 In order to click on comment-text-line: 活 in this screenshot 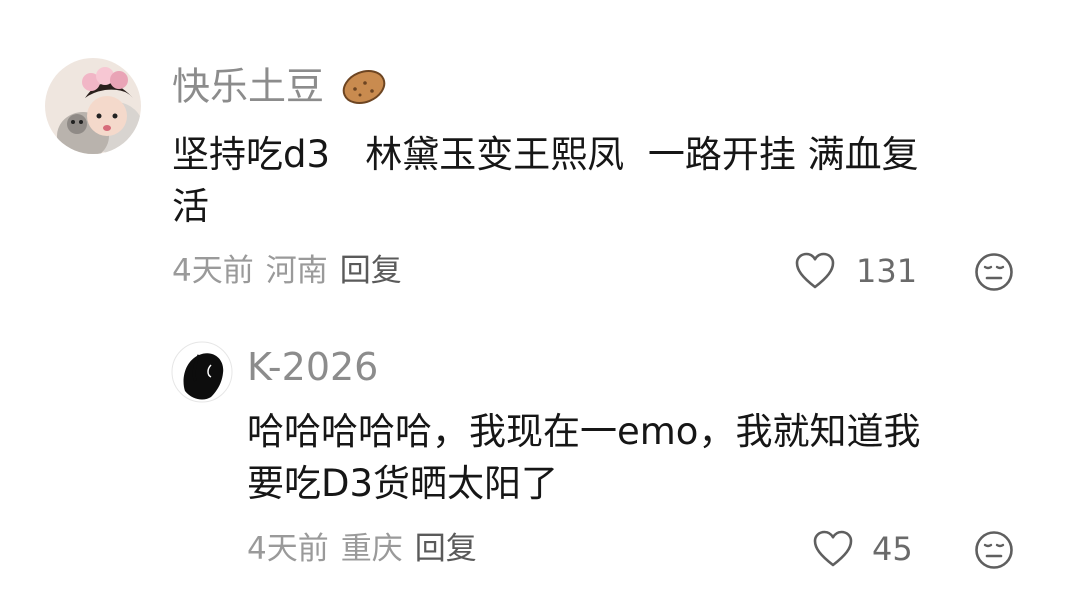, I will do `click(190, 206)`.